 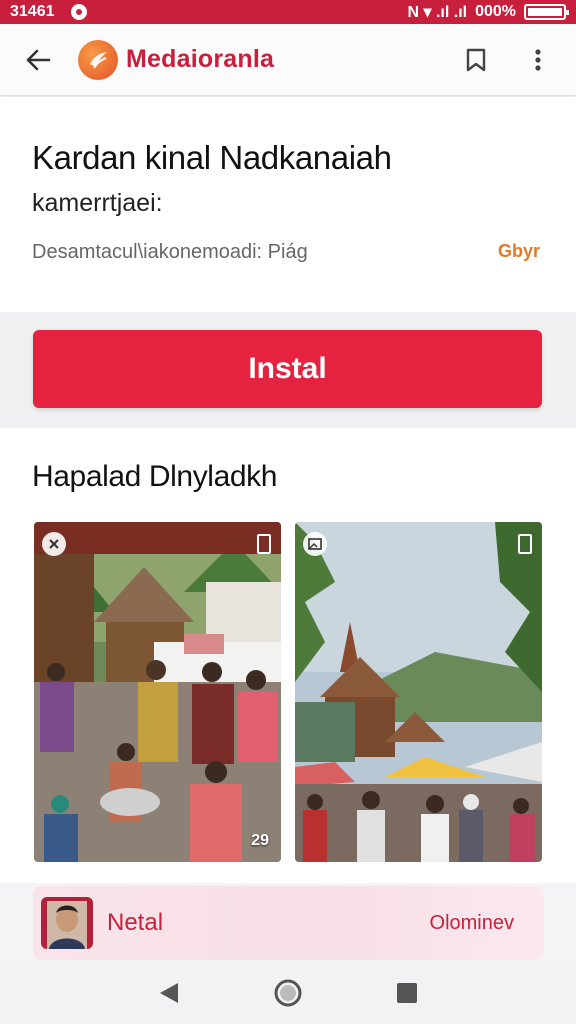 What do you see at coordinates (78, 12) in the screenshot?
I see `record-icon` at bounding box center [78, 12].